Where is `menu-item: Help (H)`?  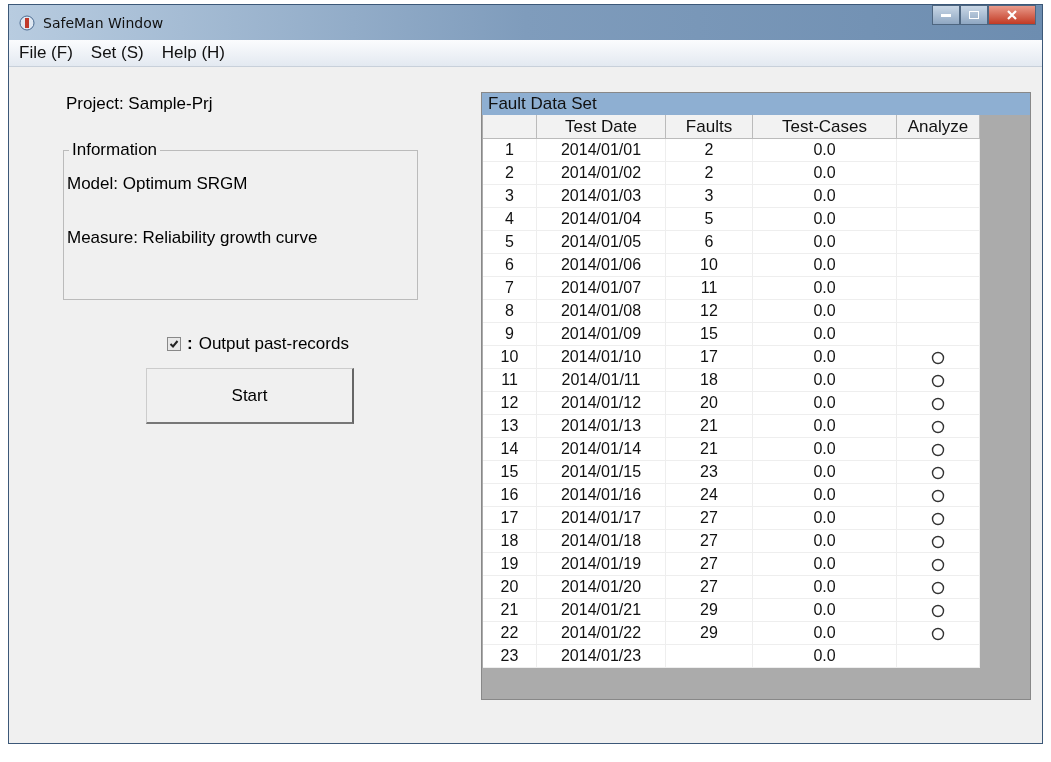
menu-item: Help (H) is located at coordinates (193, 53).